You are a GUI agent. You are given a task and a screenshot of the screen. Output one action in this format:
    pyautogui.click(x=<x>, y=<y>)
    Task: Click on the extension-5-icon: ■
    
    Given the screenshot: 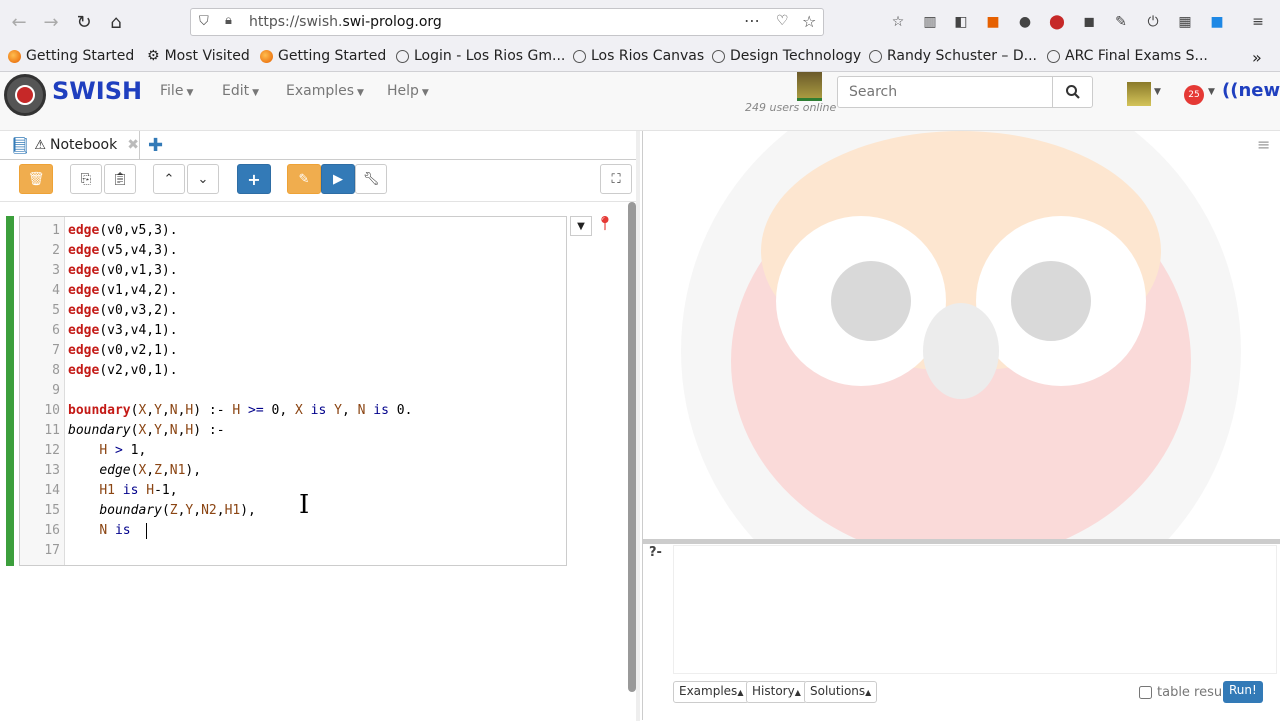 What is the action you would take?
    pyautogui.click(x=1217, y=22)
    